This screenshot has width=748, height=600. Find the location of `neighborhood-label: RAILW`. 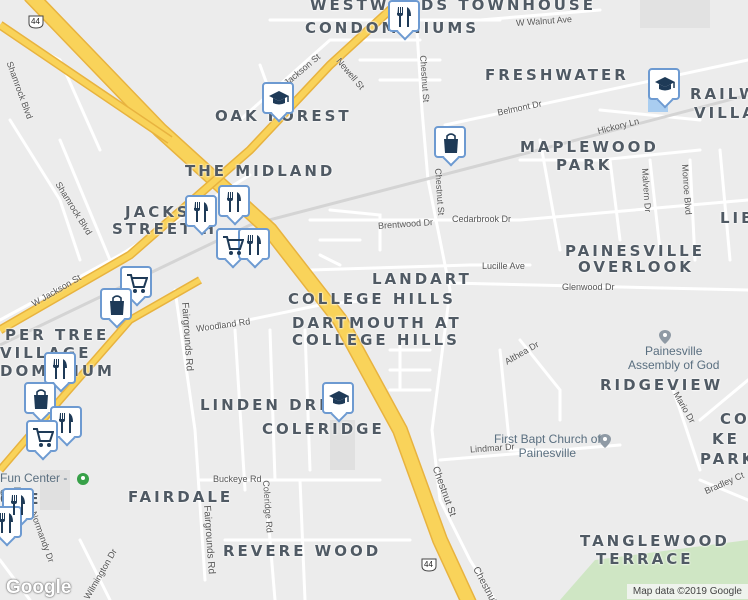

neighborhood-label: RAILW is located at coordinates (719, 94).